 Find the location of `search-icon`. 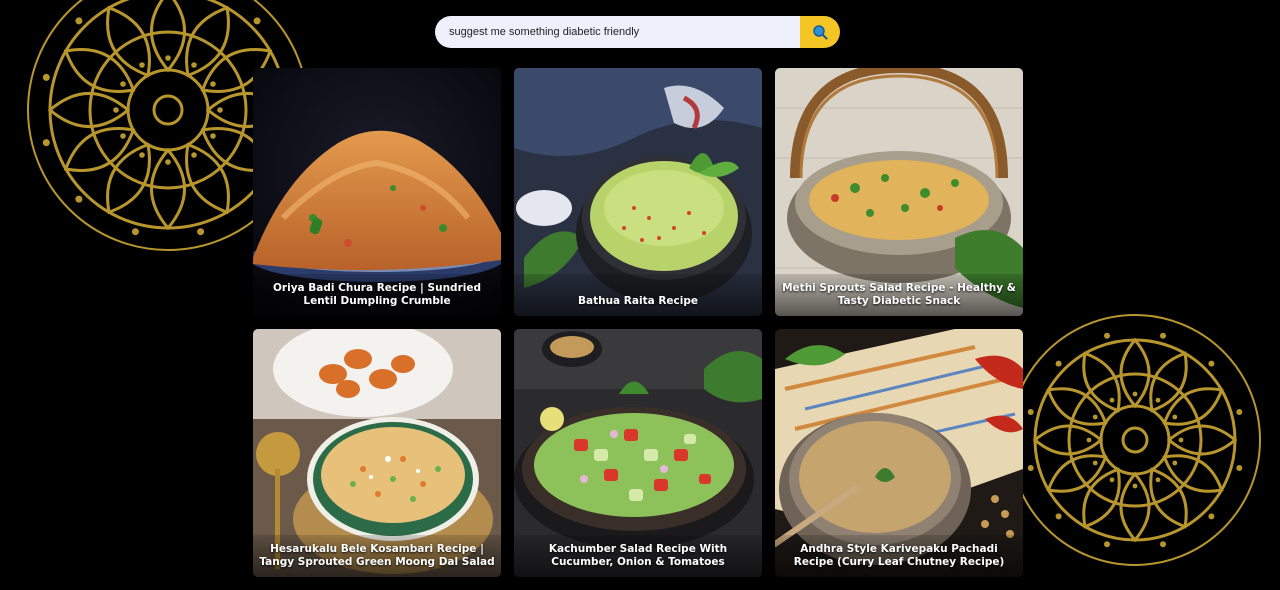

search-icon is located at coordinates (820, 32).